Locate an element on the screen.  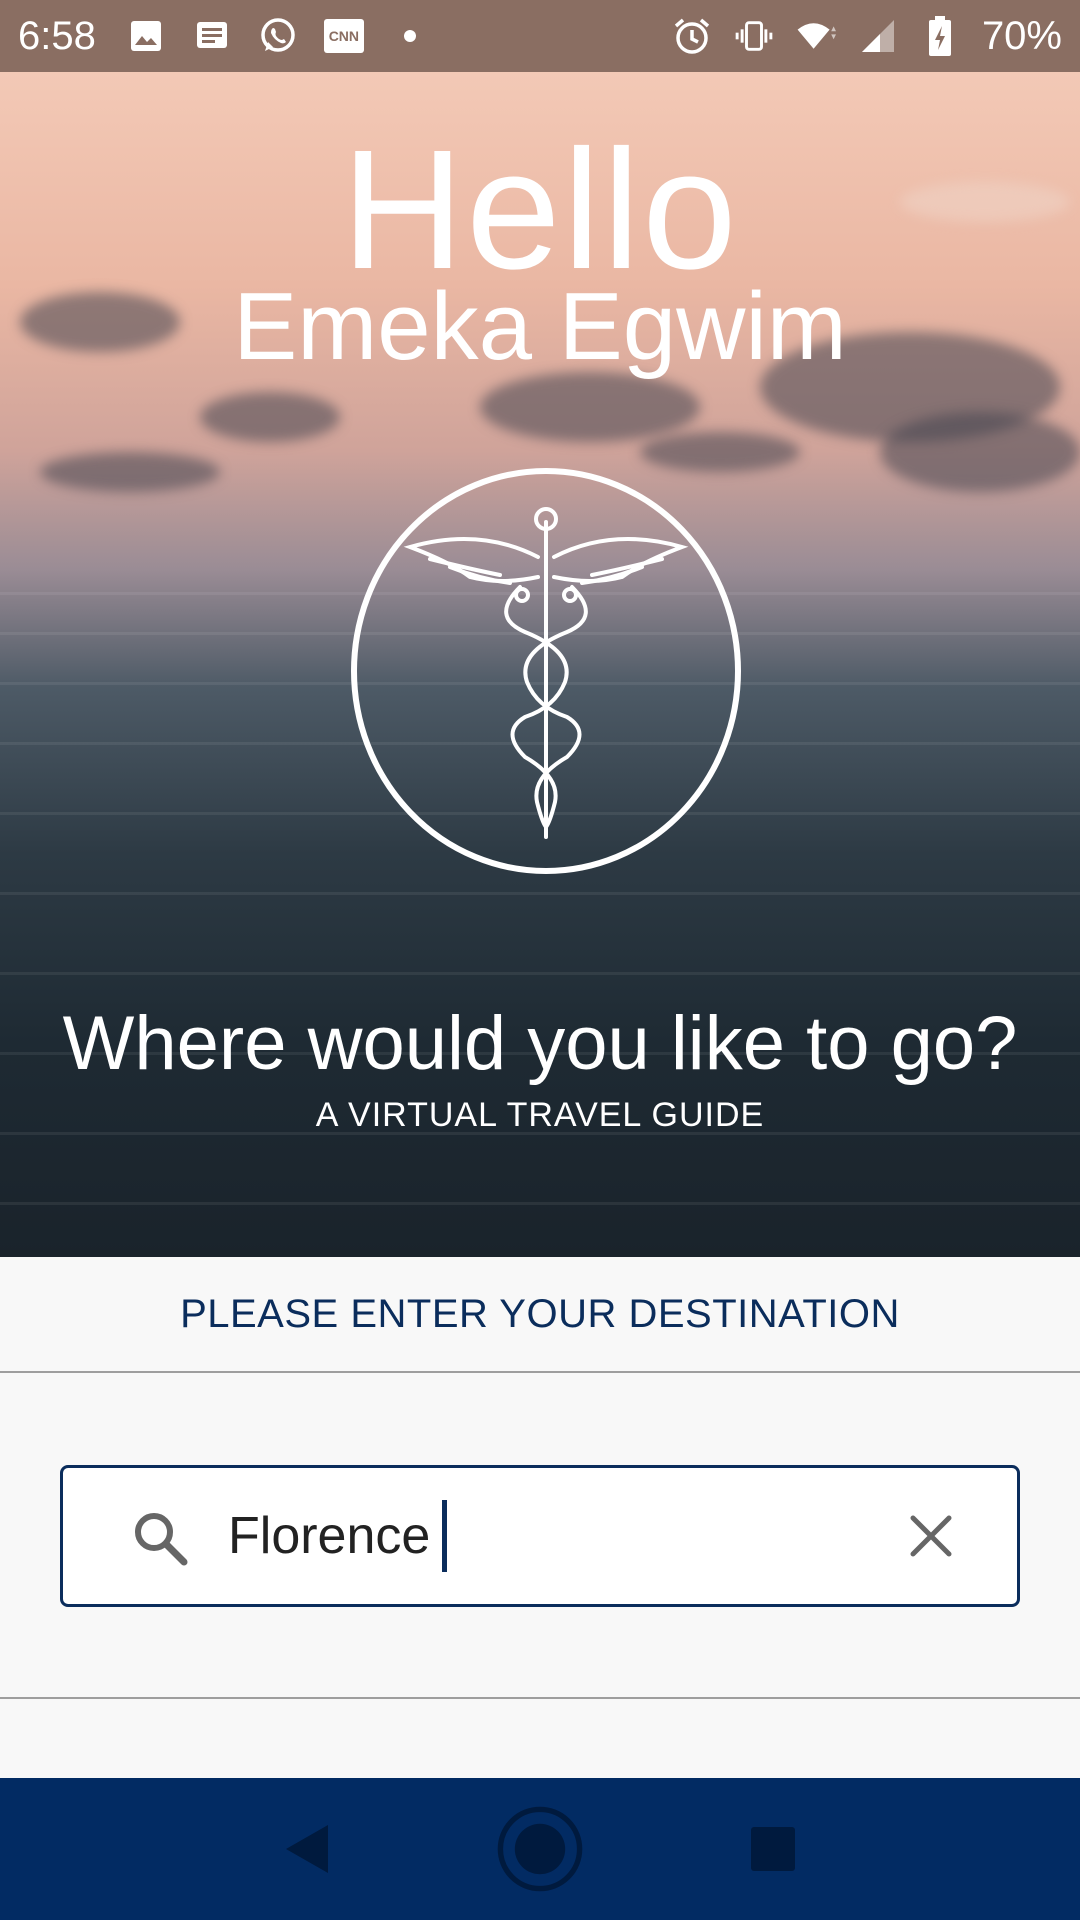
battery-percent: 70% is located at coordinates (1021, 35).